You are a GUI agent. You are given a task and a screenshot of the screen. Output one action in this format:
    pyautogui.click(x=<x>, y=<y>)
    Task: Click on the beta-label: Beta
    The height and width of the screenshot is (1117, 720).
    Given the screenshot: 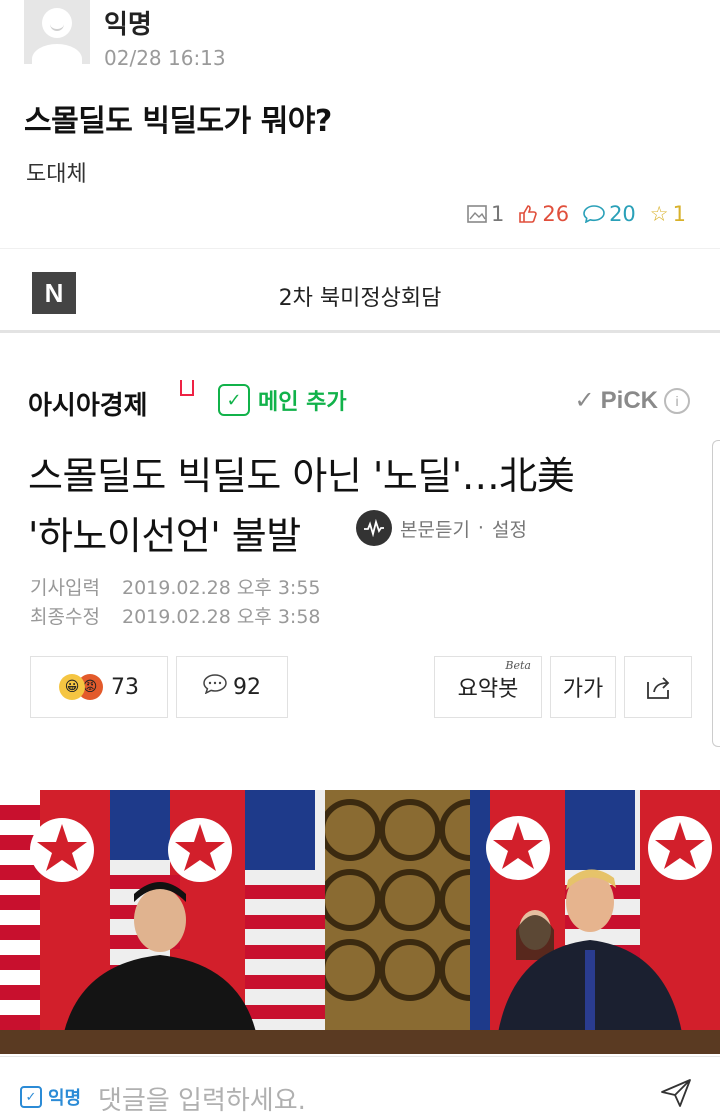 What is the action you would take?
    pyautogui.click(x=518, y=665)
    